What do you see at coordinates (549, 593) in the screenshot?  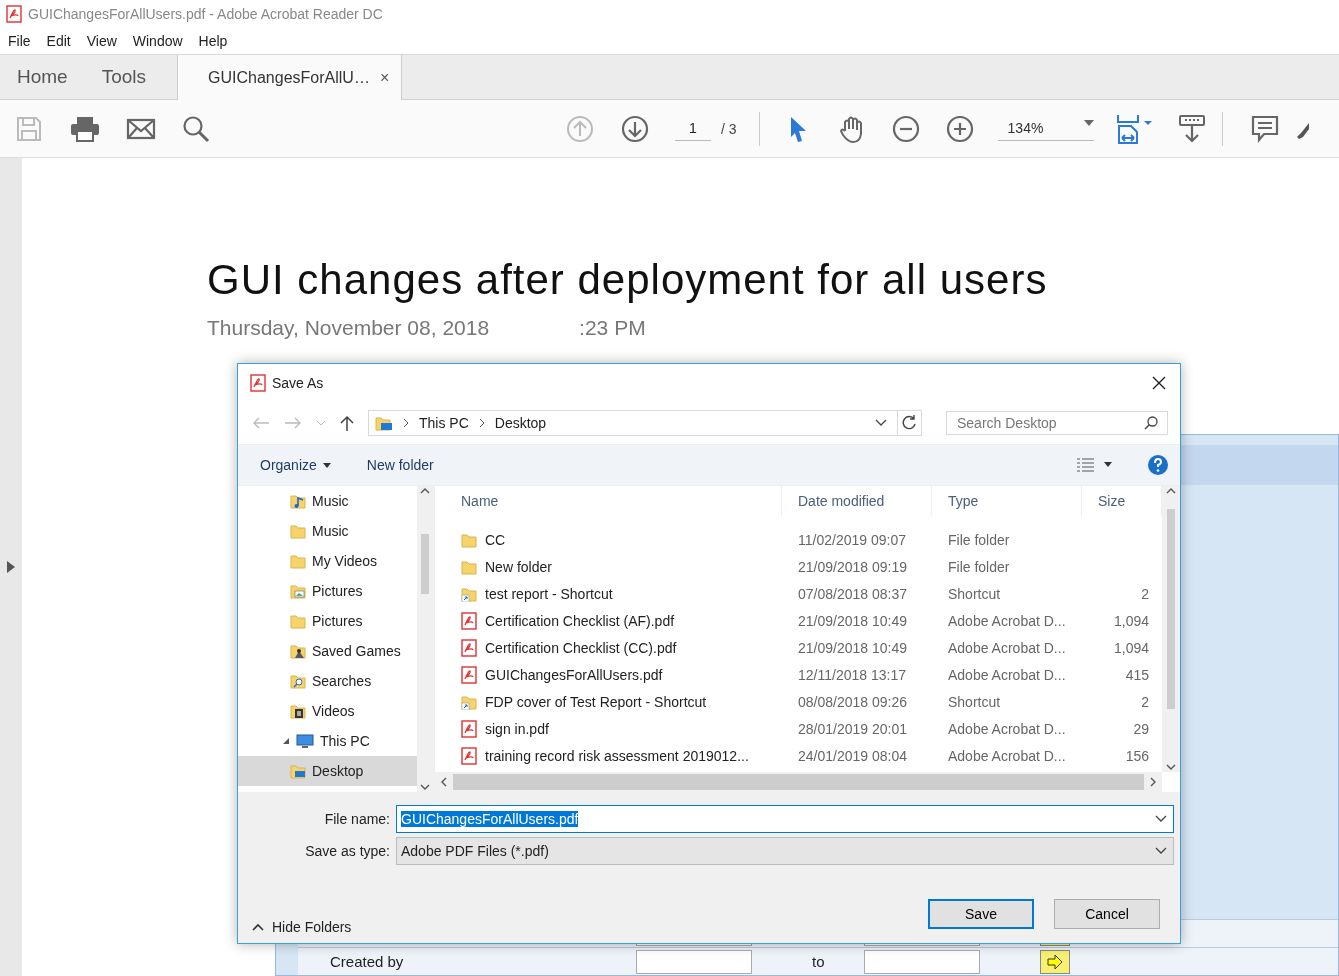 I see `file-name: test report - Shortcut` at bounding box center [549, 593].